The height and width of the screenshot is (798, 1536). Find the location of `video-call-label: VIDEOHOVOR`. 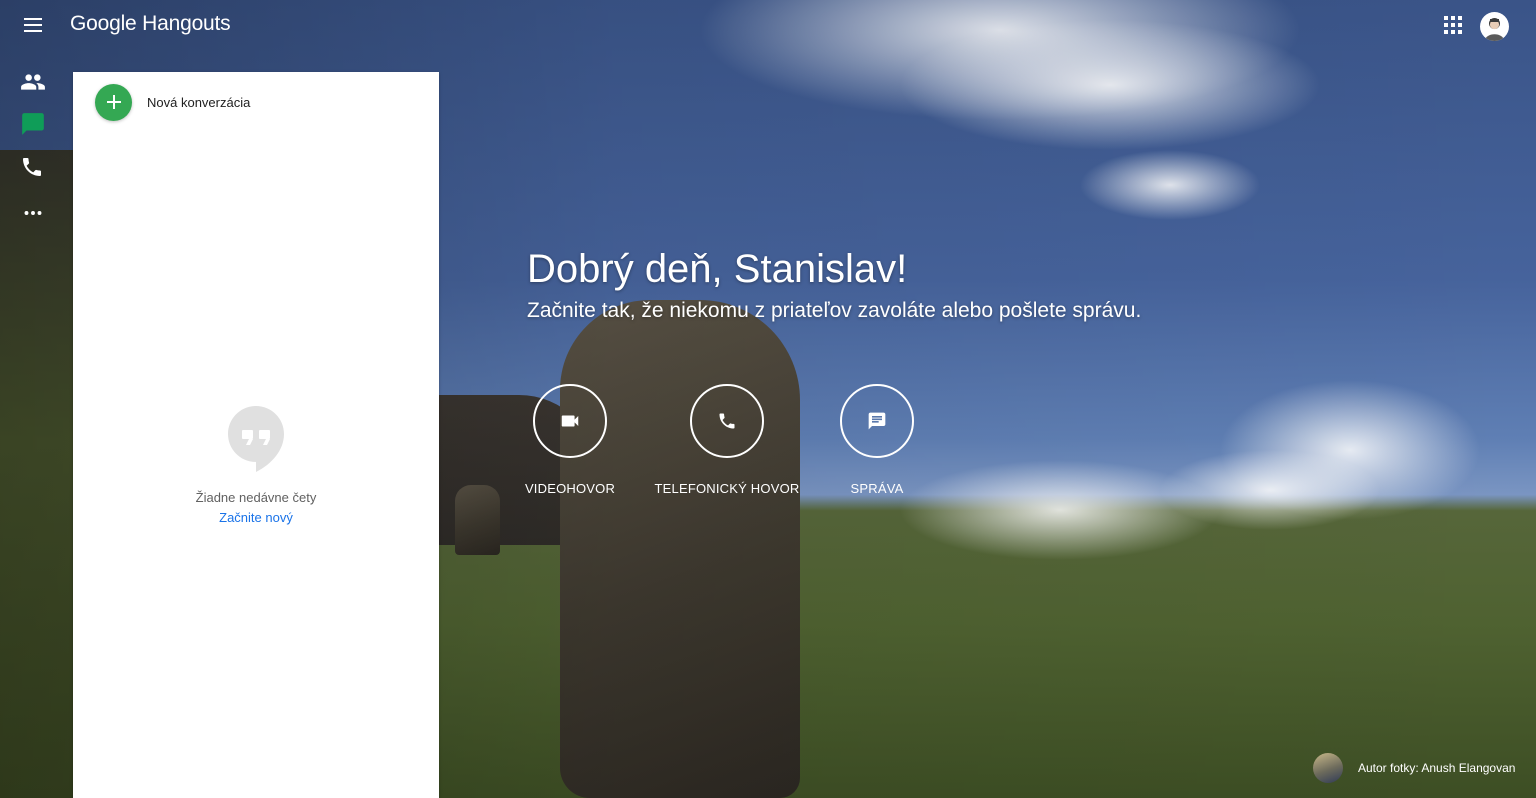

video-call-label: VIDEOHOVOR is located at coordinates (570, 488).